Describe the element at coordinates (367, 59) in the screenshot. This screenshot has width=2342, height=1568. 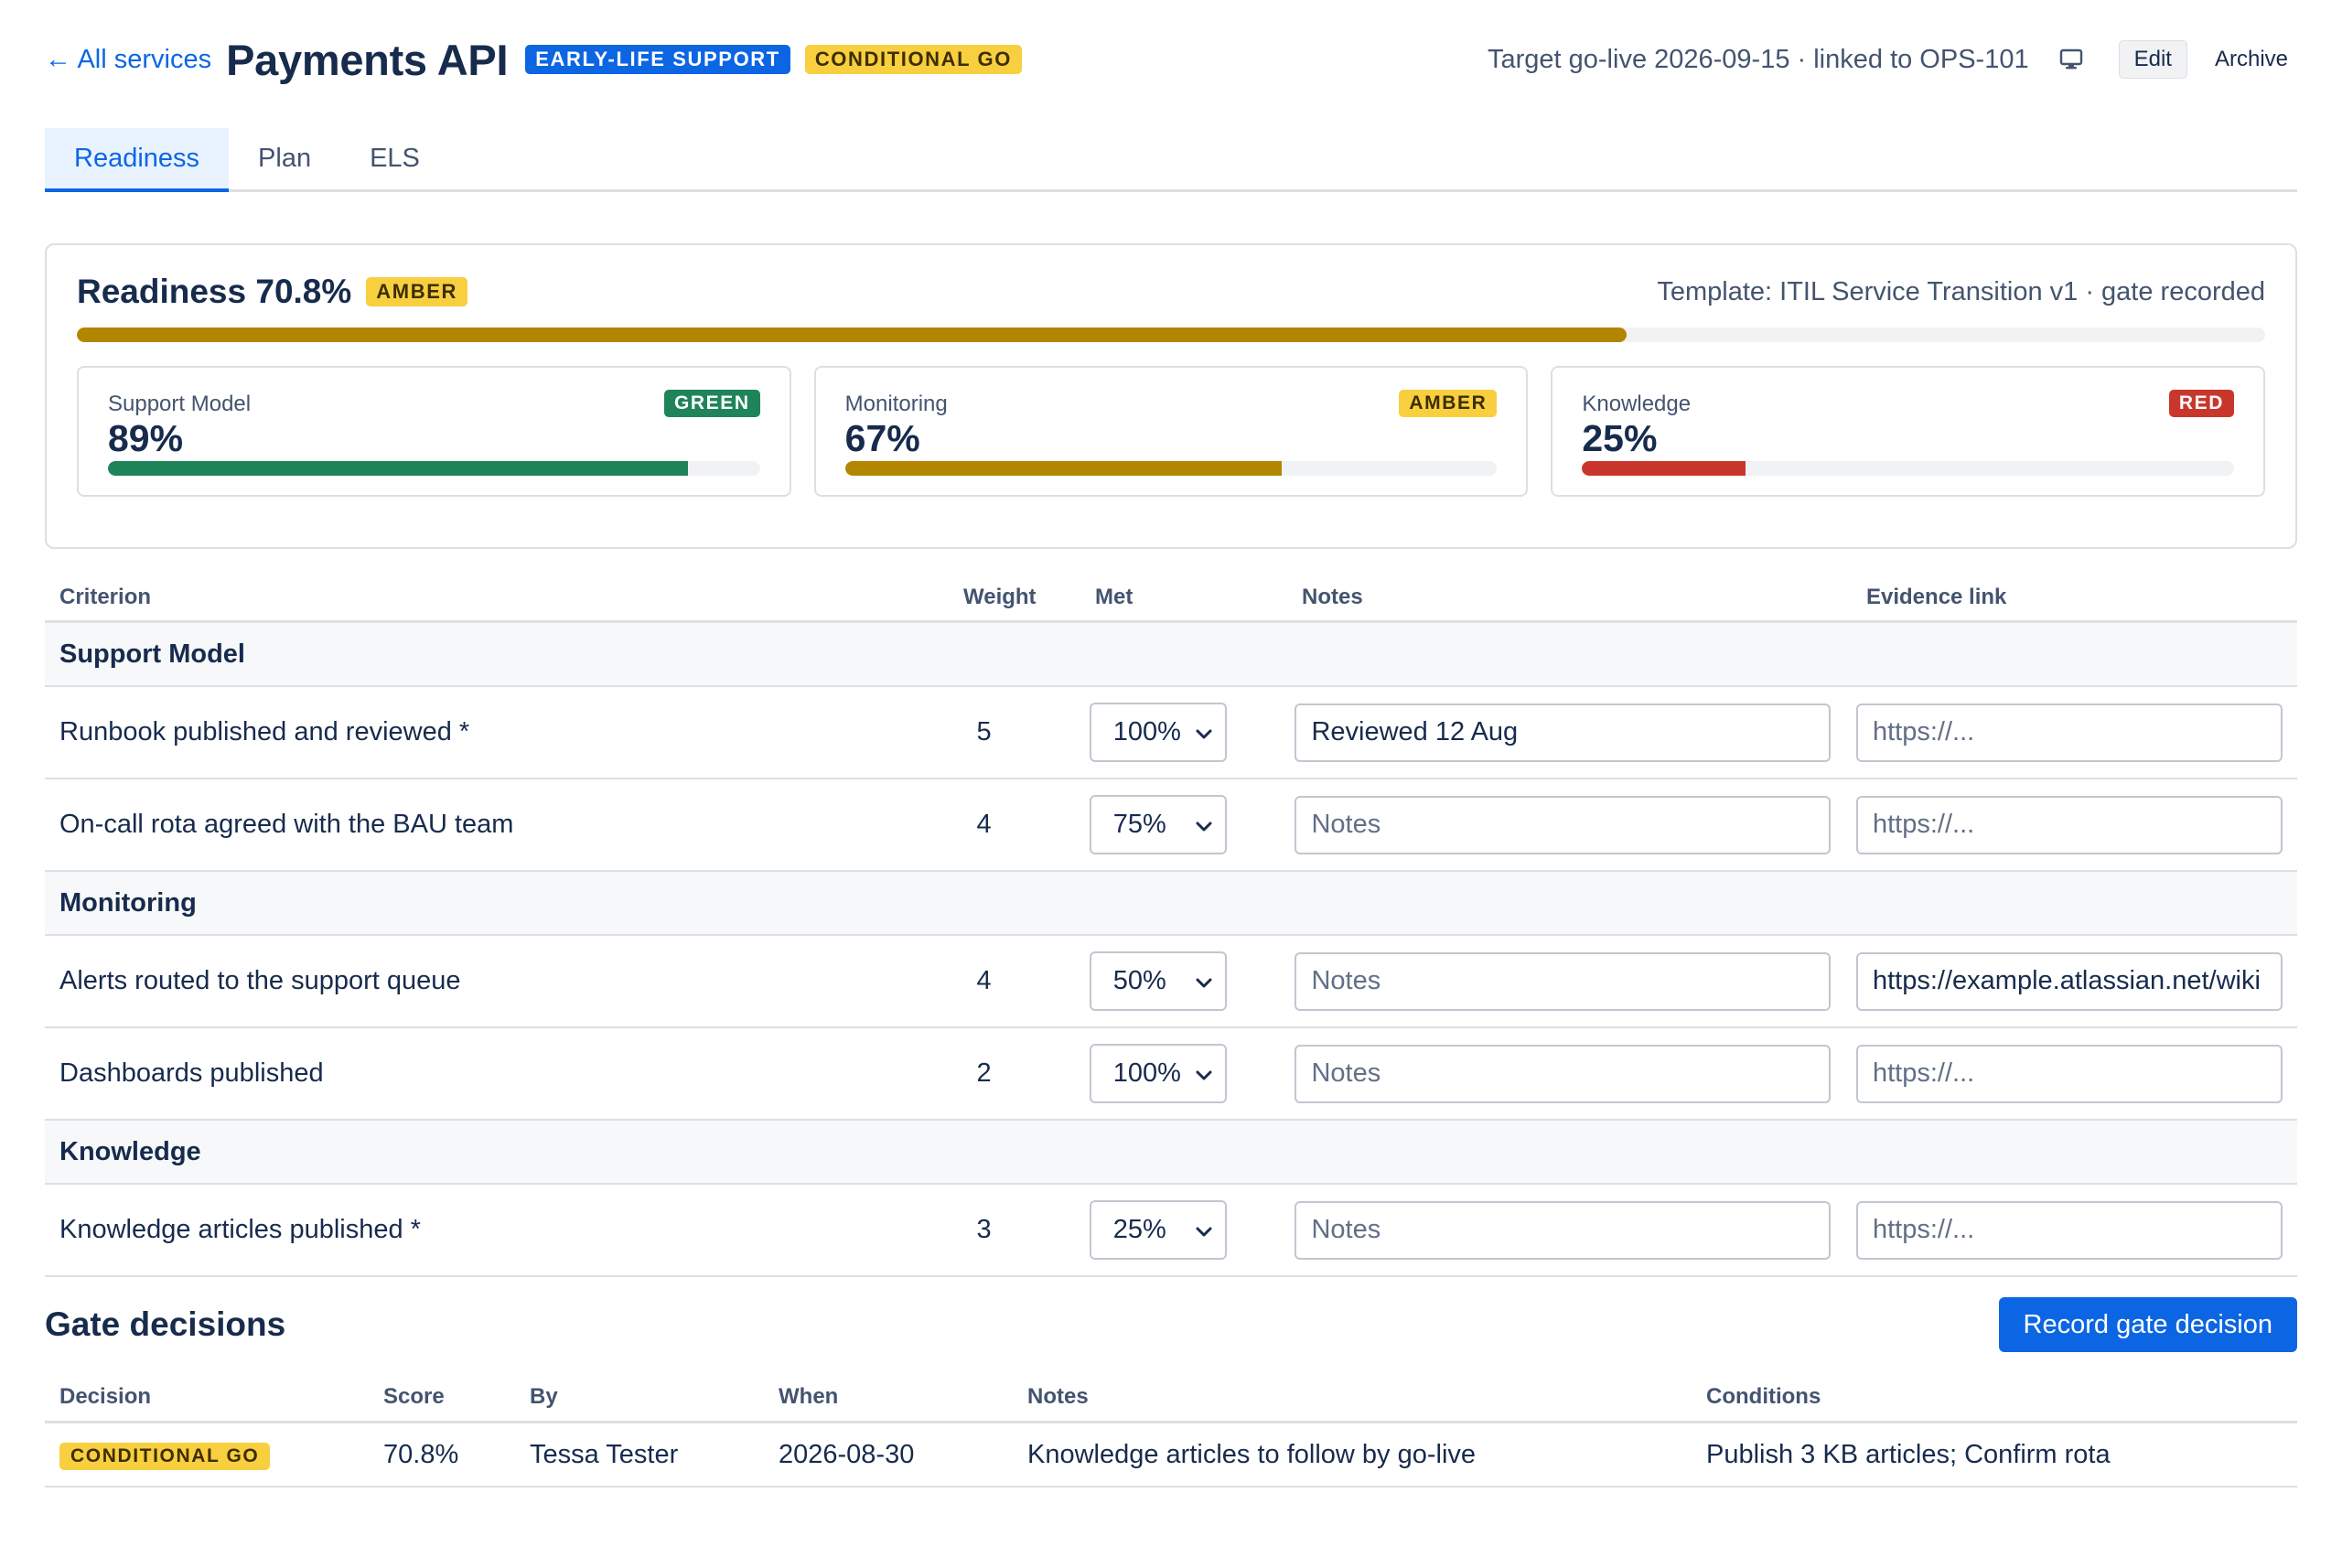
I see `page-title: Payments API` at that location.